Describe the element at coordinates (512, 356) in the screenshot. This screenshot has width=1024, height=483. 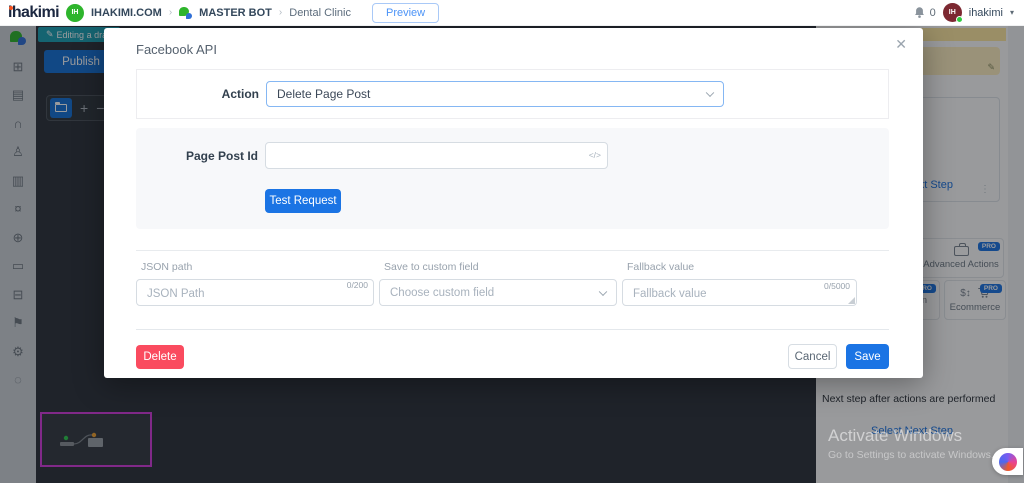
I see `modal-footer: Delete Cancel Save` at that location.